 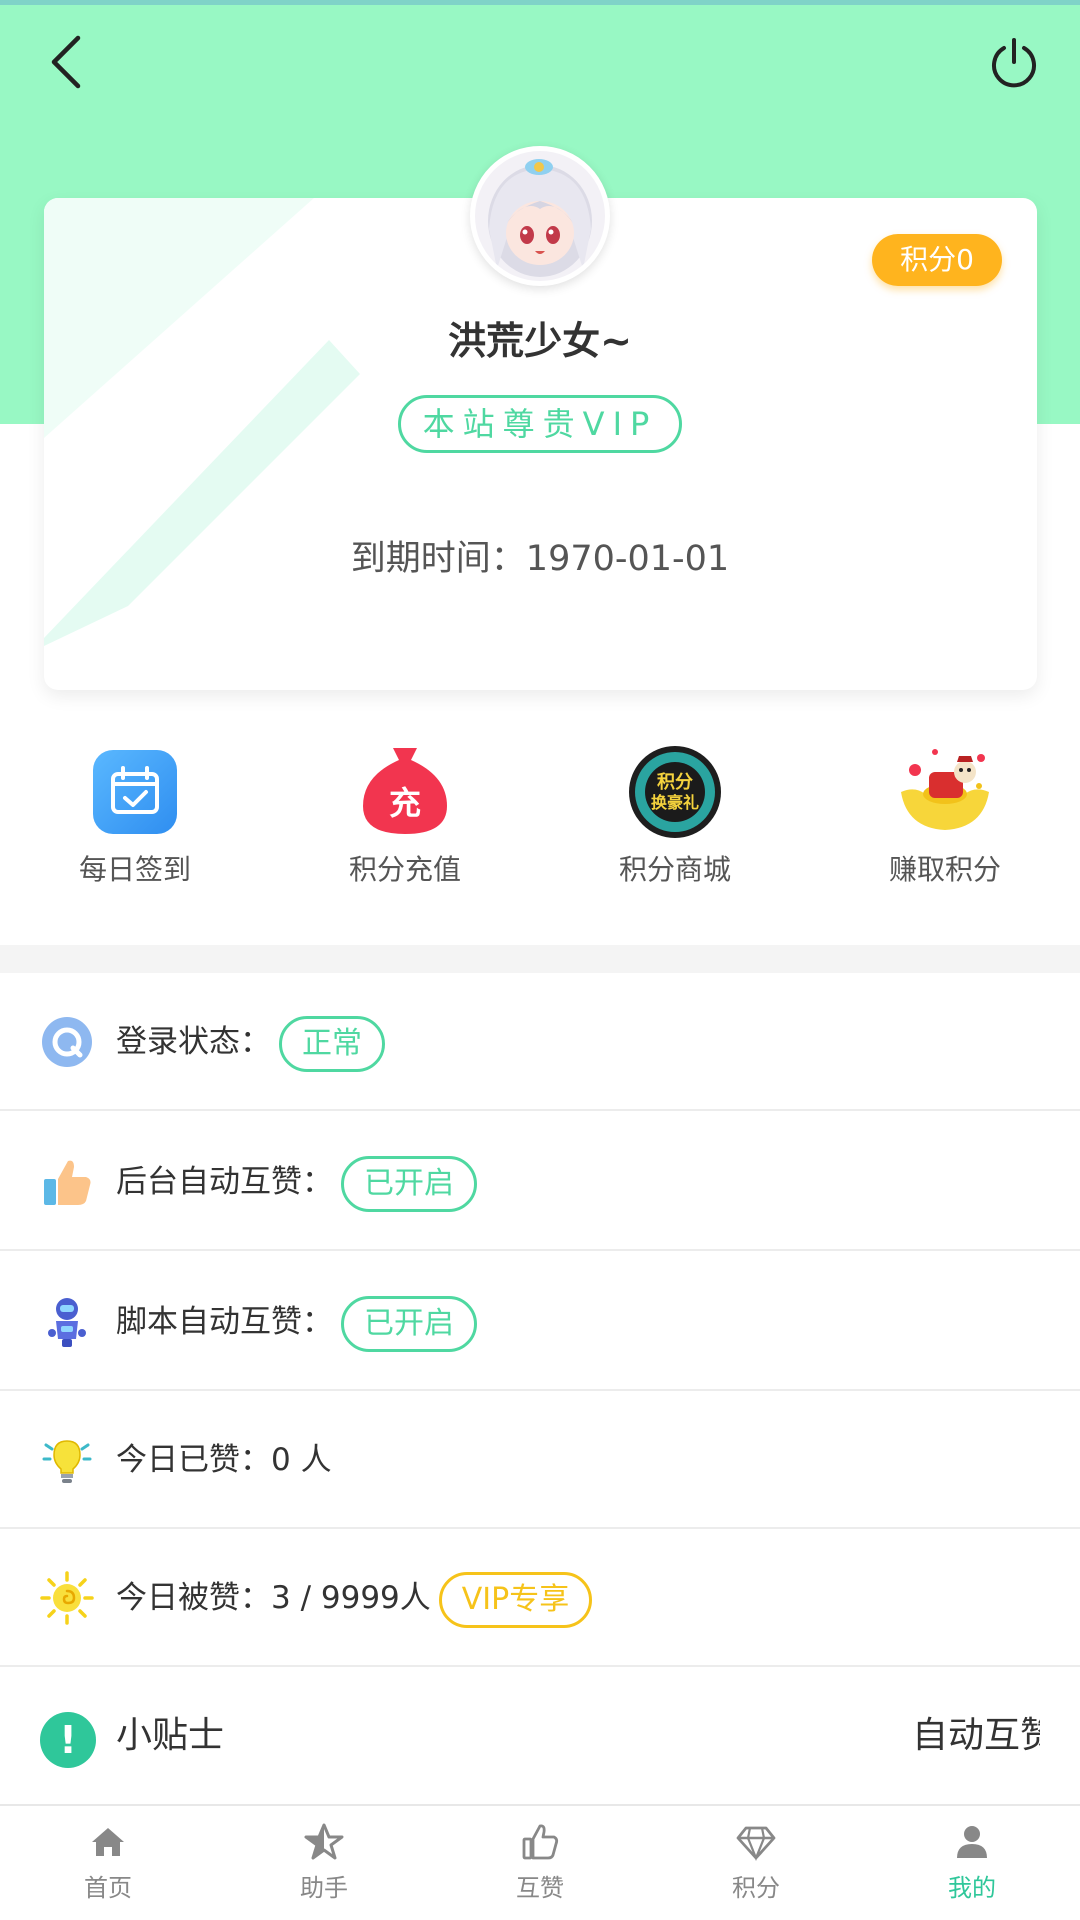 What do you see at coordinates (108, 1842) in the screenshot?
I see `home-icon` at bounding box center [108, 1842].